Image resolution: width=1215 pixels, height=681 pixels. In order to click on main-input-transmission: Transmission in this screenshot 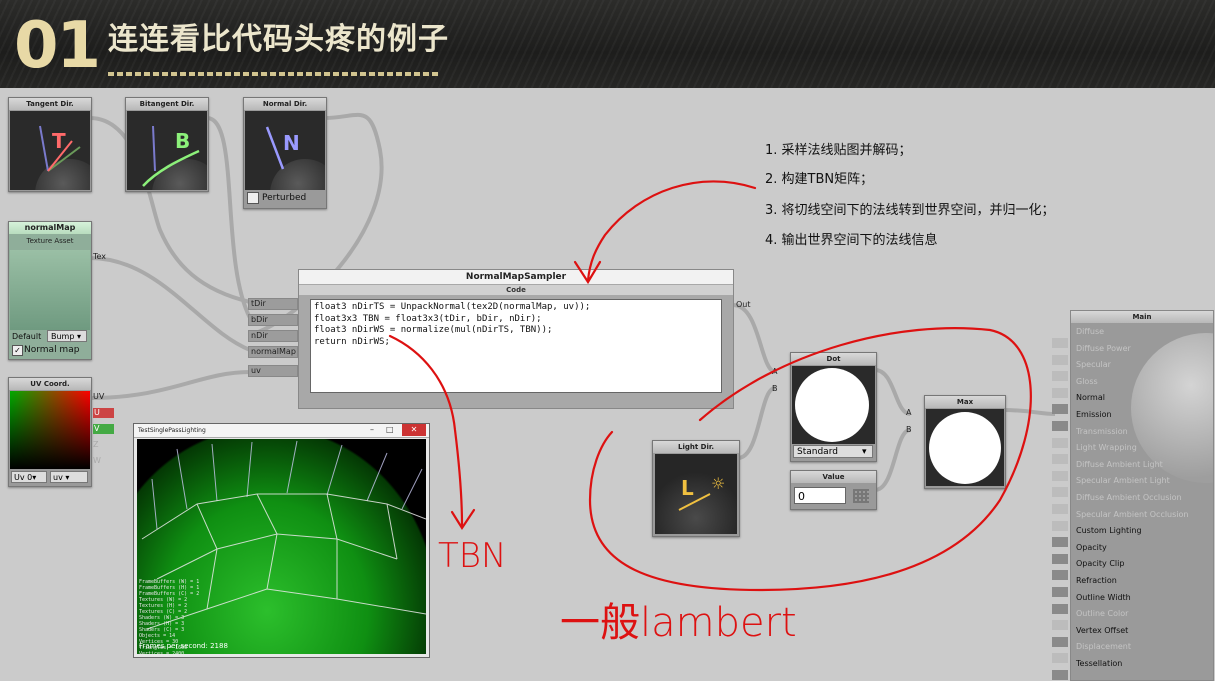, I will do `click(1142, 432)`.